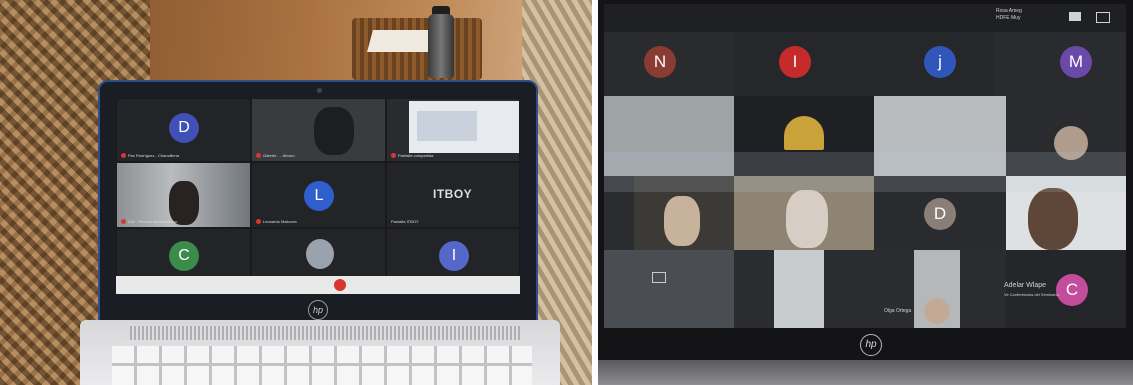  I want to click on camera-off-icon, so click(659, 277).